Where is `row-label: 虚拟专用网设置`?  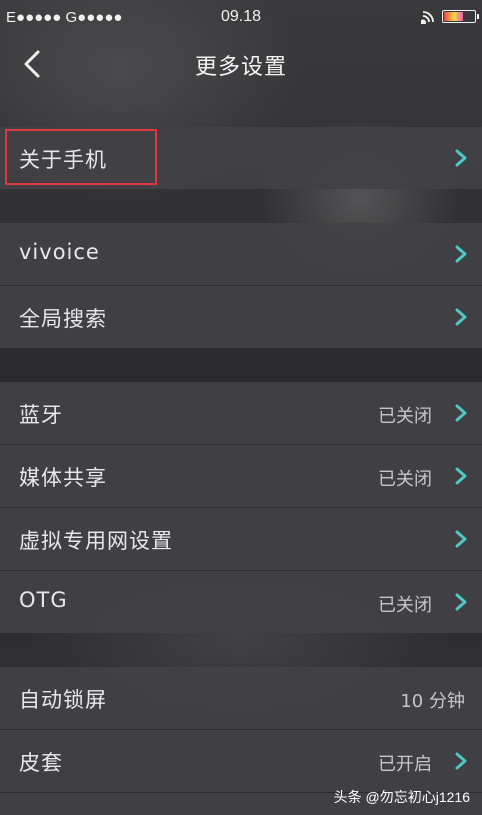
row-label: 虚拟专用网设置 is located at coordinates (96, 541).